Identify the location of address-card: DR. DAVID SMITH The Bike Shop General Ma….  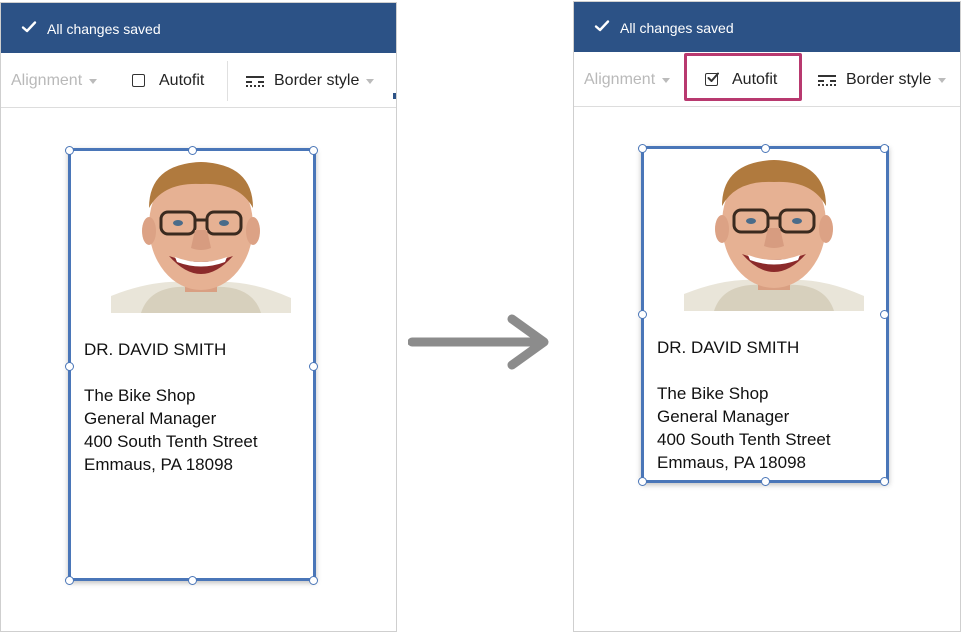
(765, 314).